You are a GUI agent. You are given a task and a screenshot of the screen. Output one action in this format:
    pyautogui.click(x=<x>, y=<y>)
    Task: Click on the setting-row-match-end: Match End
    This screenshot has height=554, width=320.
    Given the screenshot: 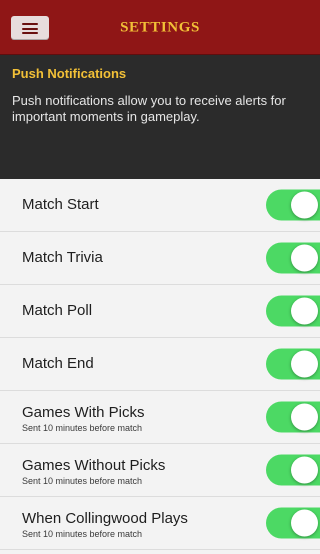 What is the action you would take?
    pyautogui.click(x=160, y=364)
    